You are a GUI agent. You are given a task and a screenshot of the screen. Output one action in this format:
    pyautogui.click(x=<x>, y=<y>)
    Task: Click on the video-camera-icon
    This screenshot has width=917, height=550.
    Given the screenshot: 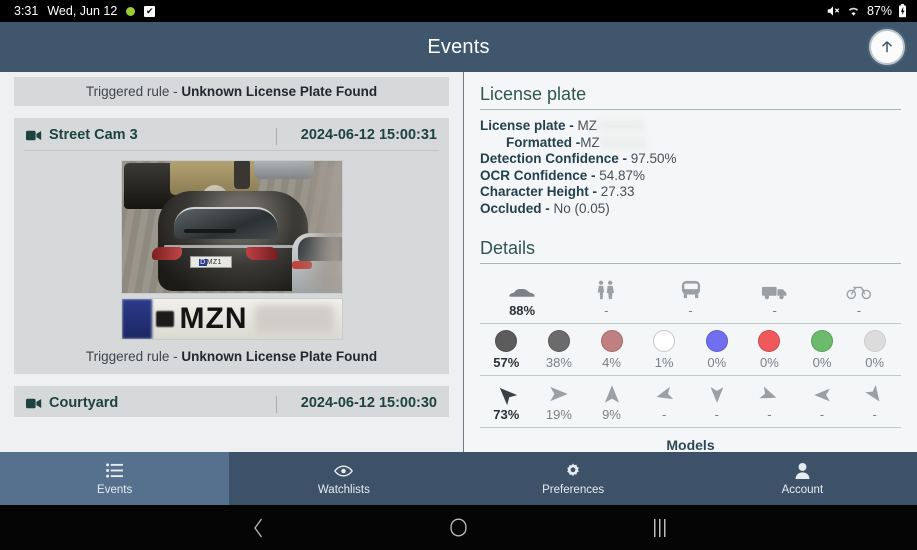 What is the action you would take?
    pyautogui.click(x=34, y=135)
    